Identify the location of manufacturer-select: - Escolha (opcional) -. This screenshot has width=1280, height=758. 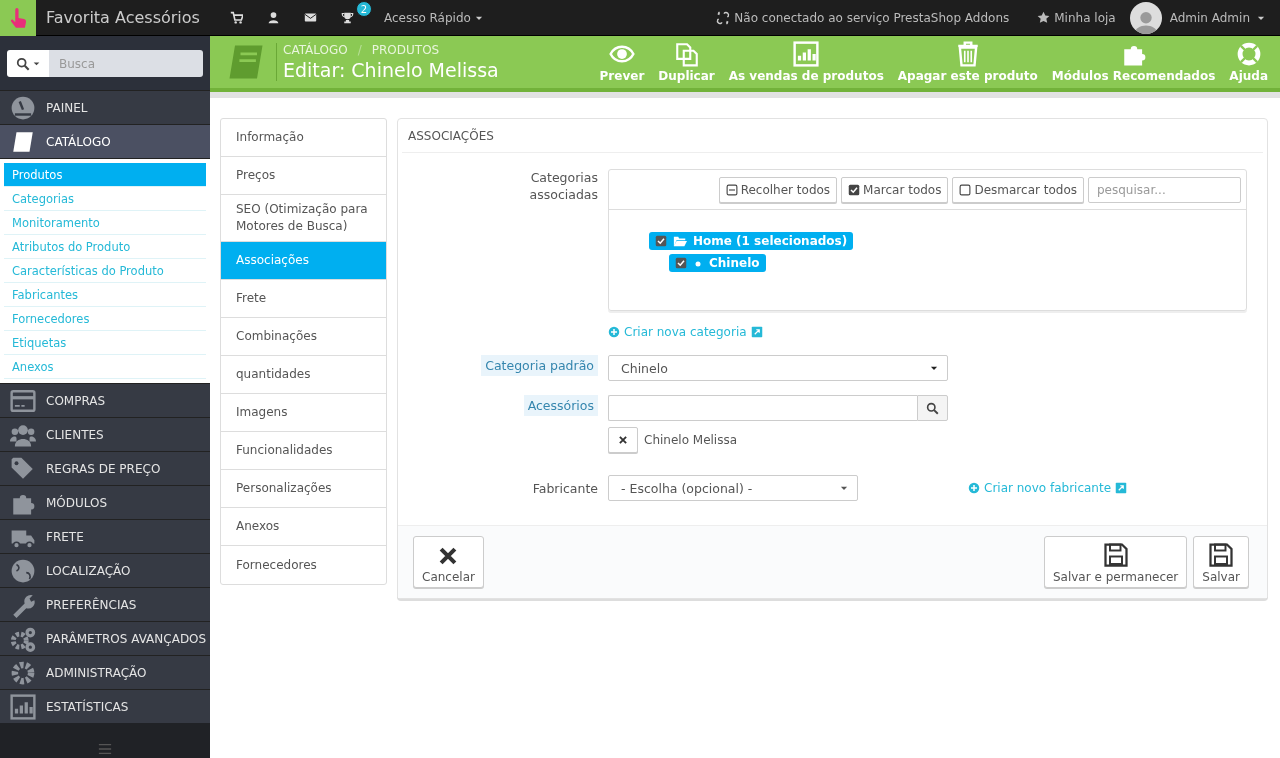
(733, 488).